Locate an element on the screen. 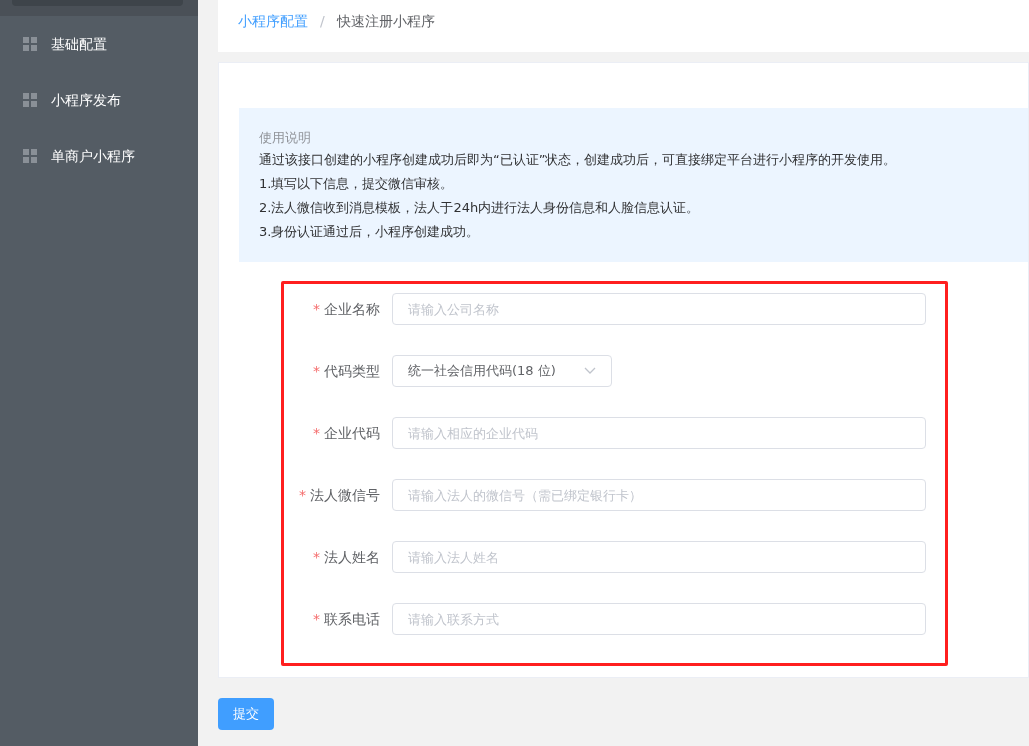  field-label: 法人姓名 is located at coordinates (352, 557).